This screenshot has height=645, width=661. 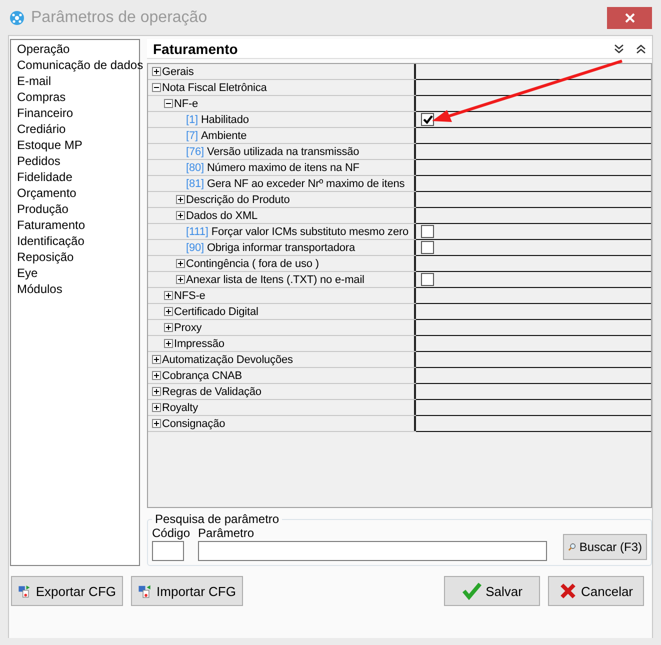 I want to click on tree-item: Gera NF ao exceder Nrº maximo de itens, so click(x=305, y=184).